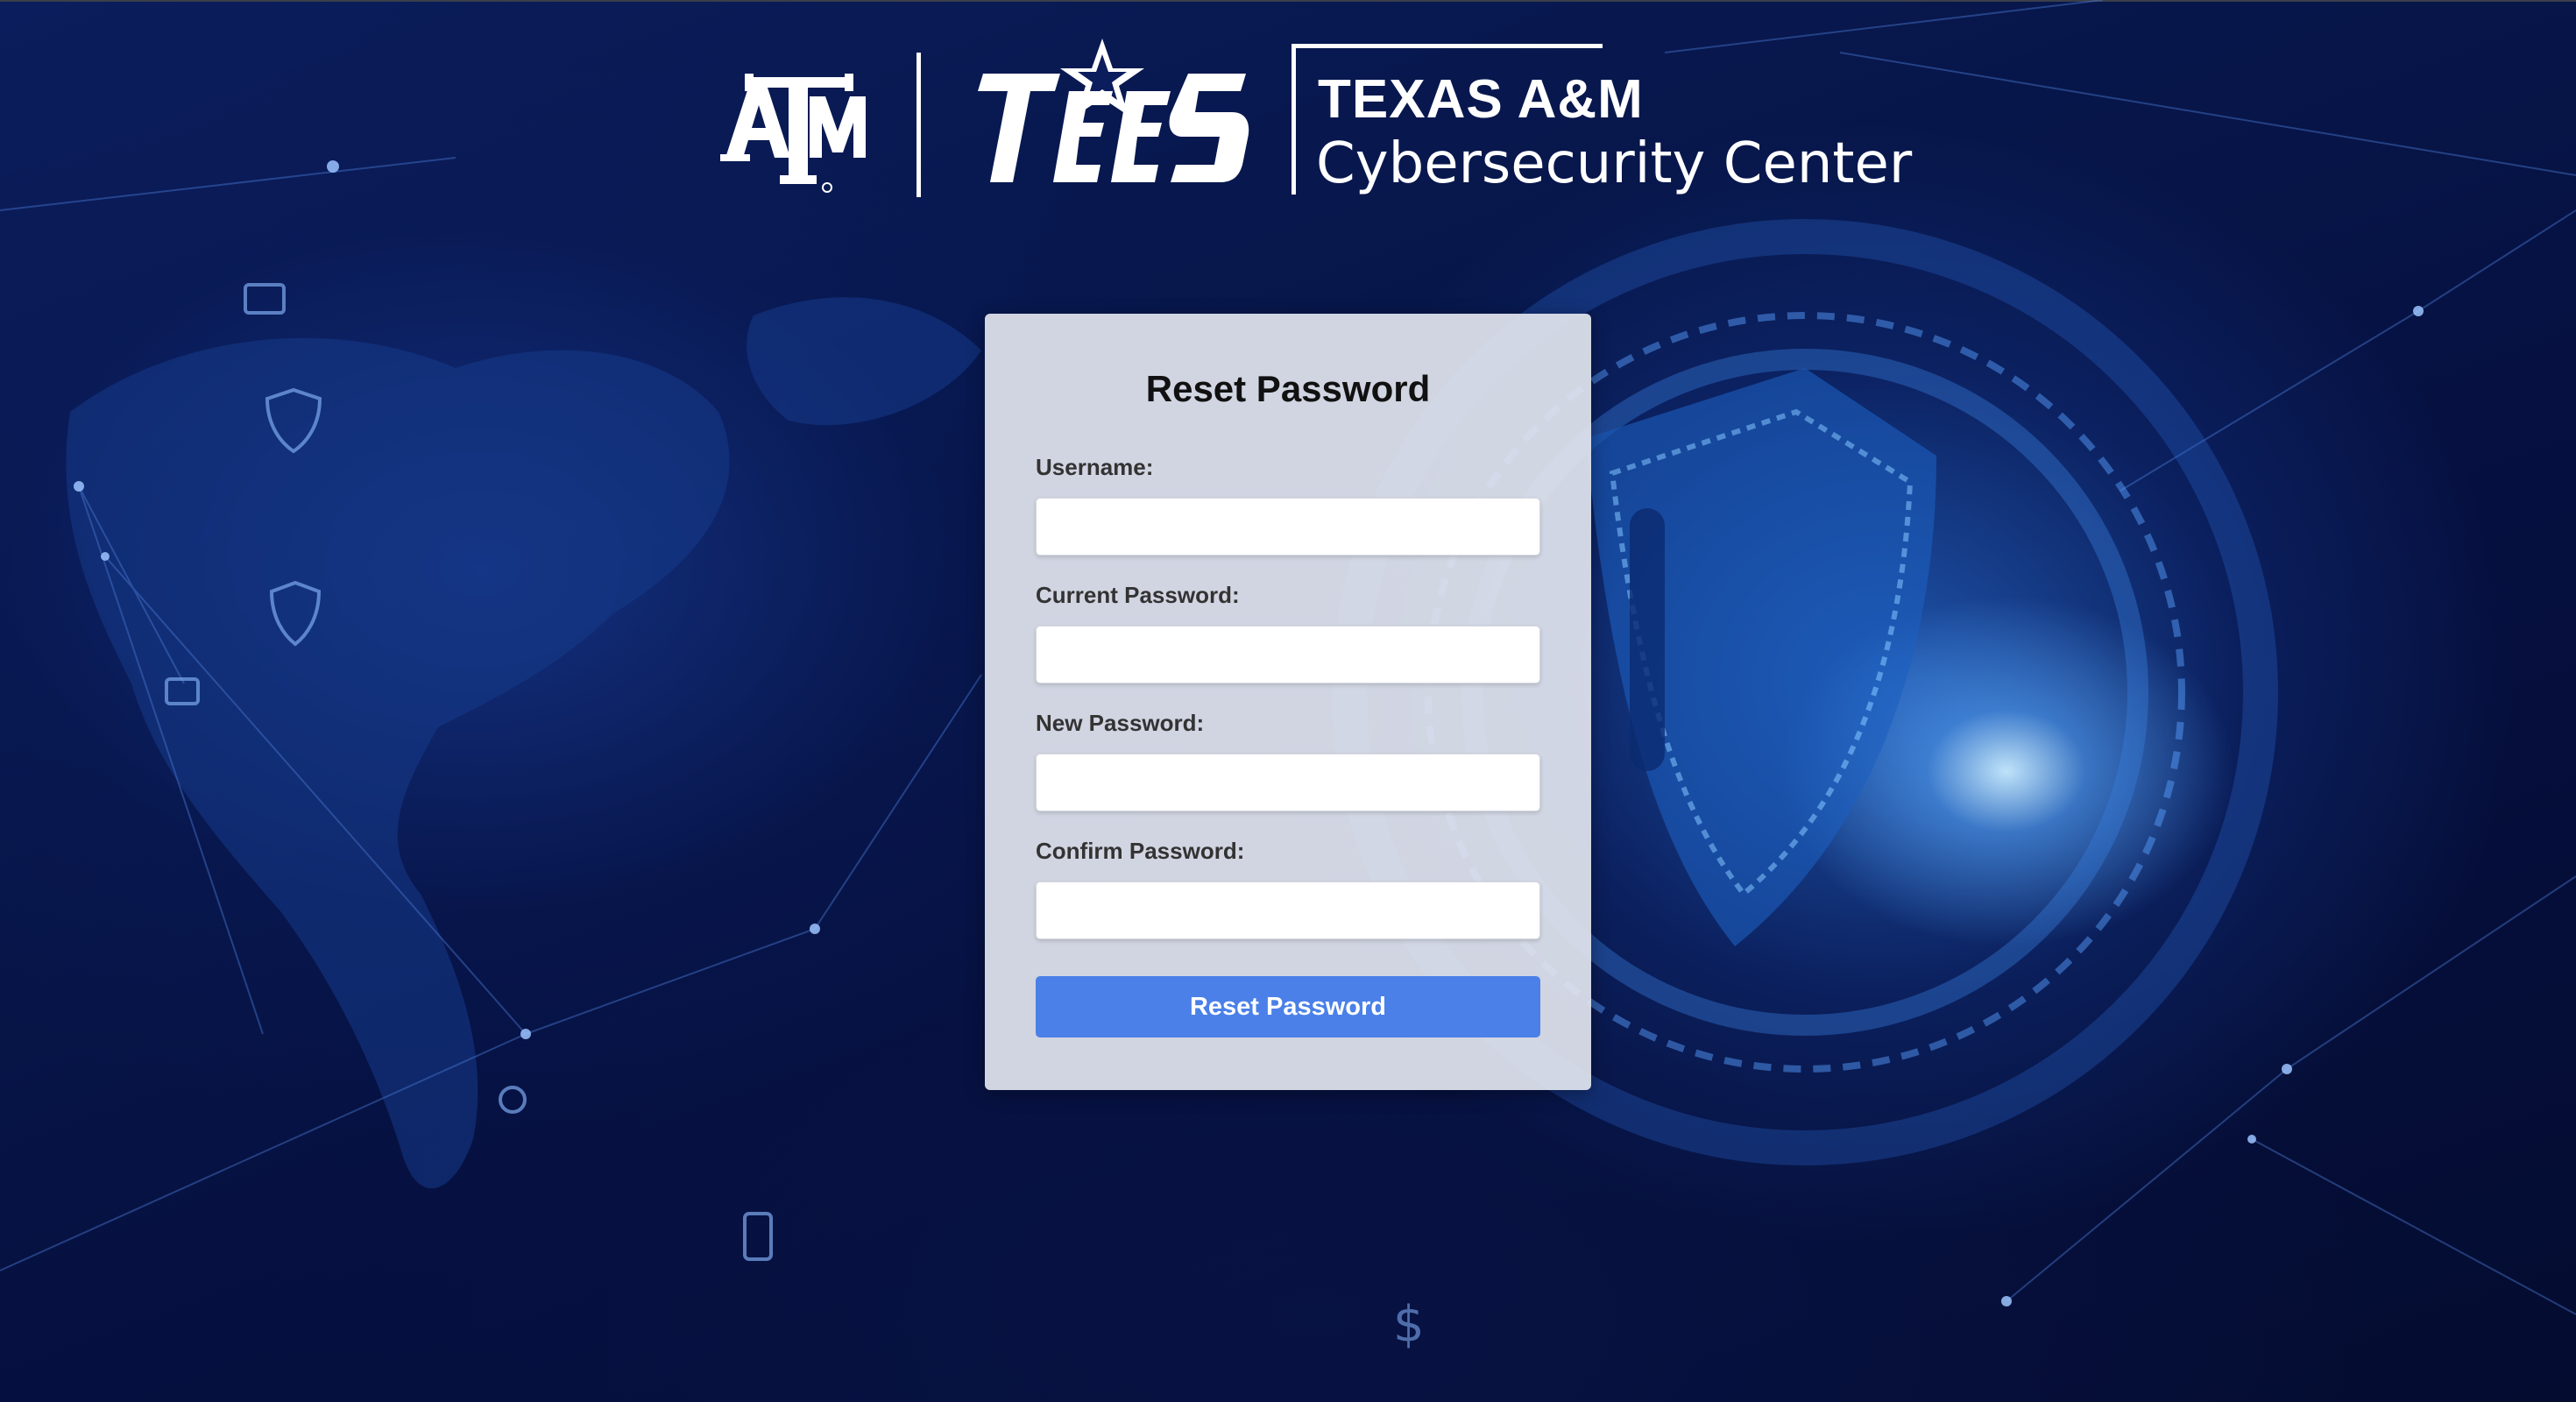  What do you see at coordinates (1294, 120) in the screenshot?
I see `wordmark-bracket-vertical` at bounding box center [1294, 120].